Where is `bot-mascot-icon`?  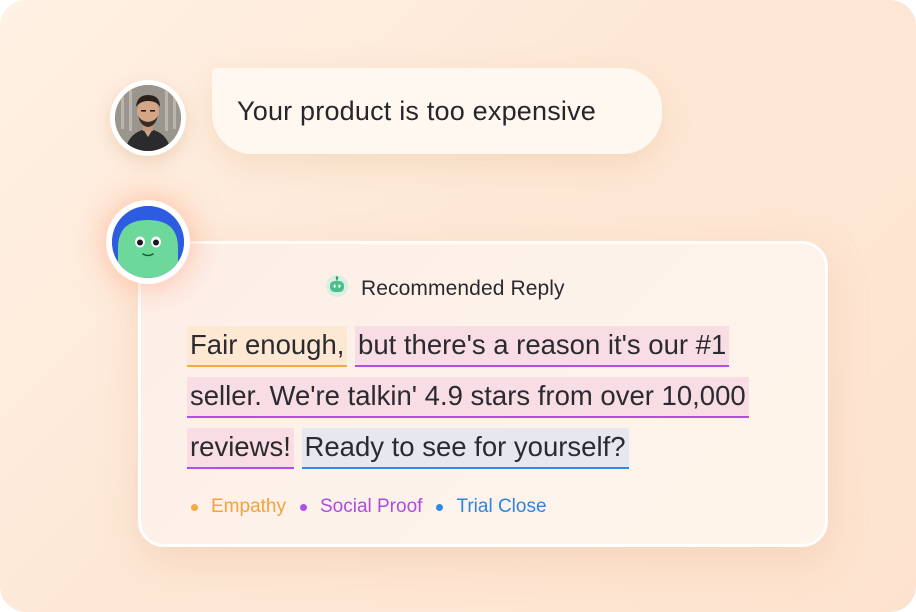
bot-mascot-icon is located at coordinates (148, 242).